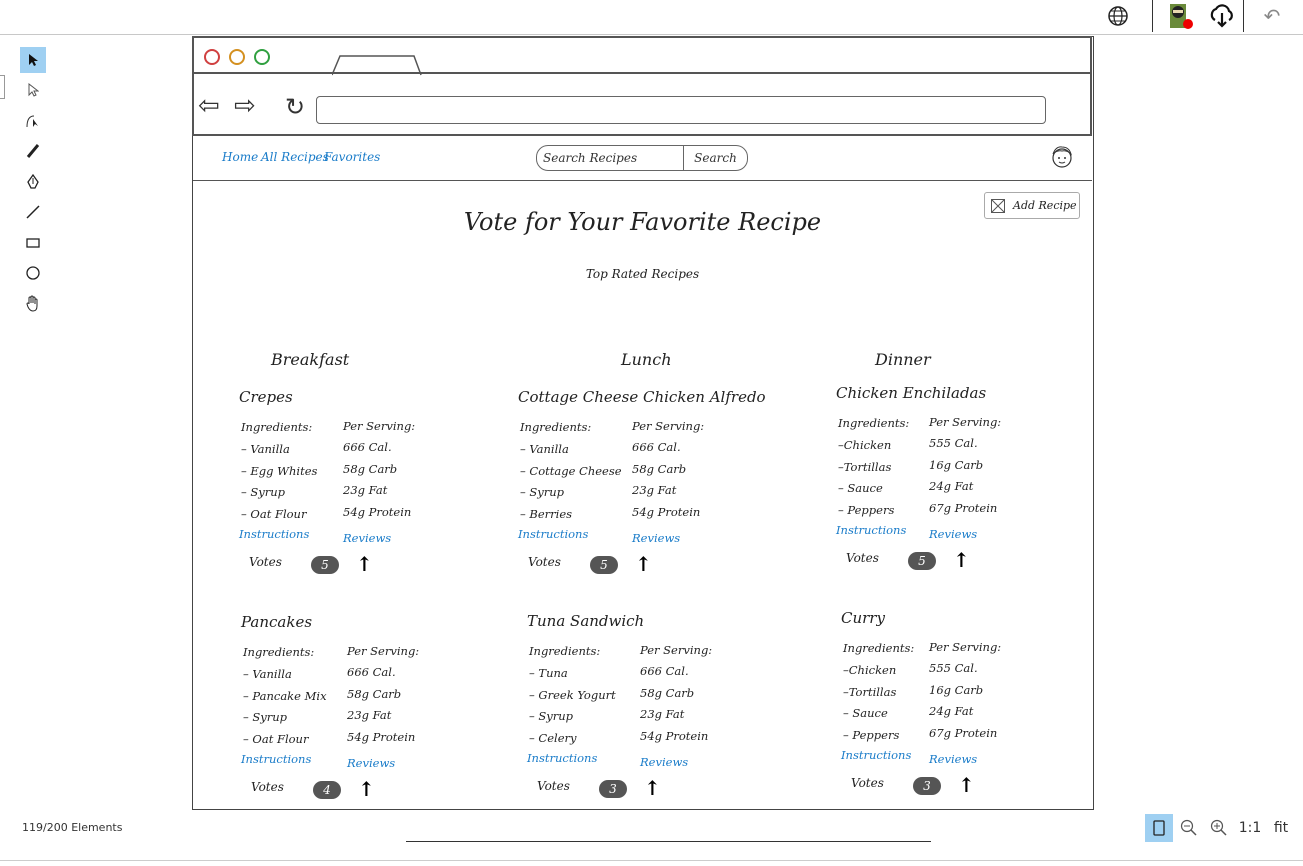 This screenshot has width=1303, height=866. Describe the element at coordinates (2, 87) in the screenshot. I see `panel-handle` at that location.